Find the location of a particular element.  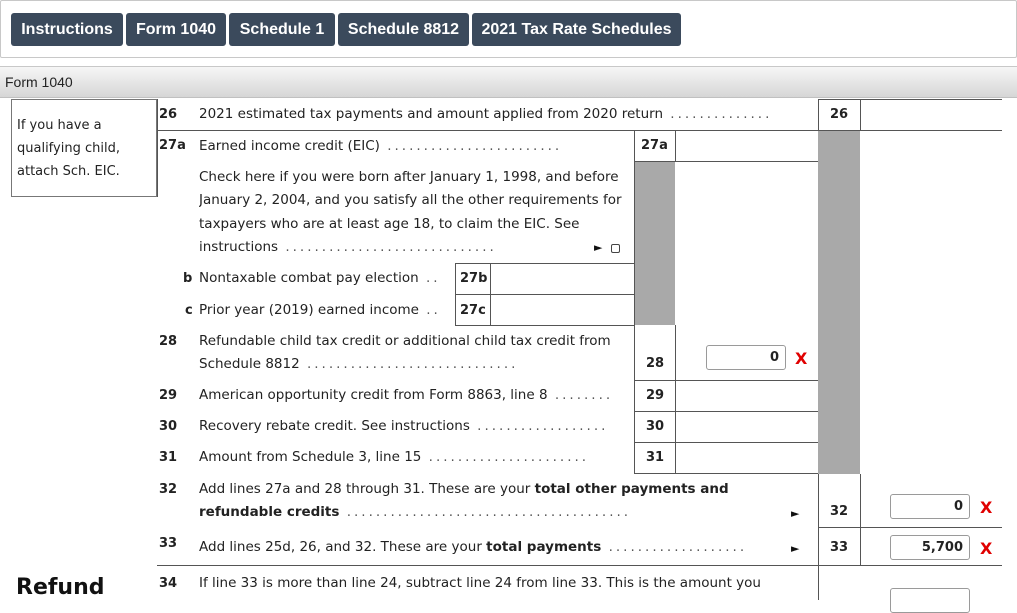

line-32-number: 32 is located at coordinates (168, 489).